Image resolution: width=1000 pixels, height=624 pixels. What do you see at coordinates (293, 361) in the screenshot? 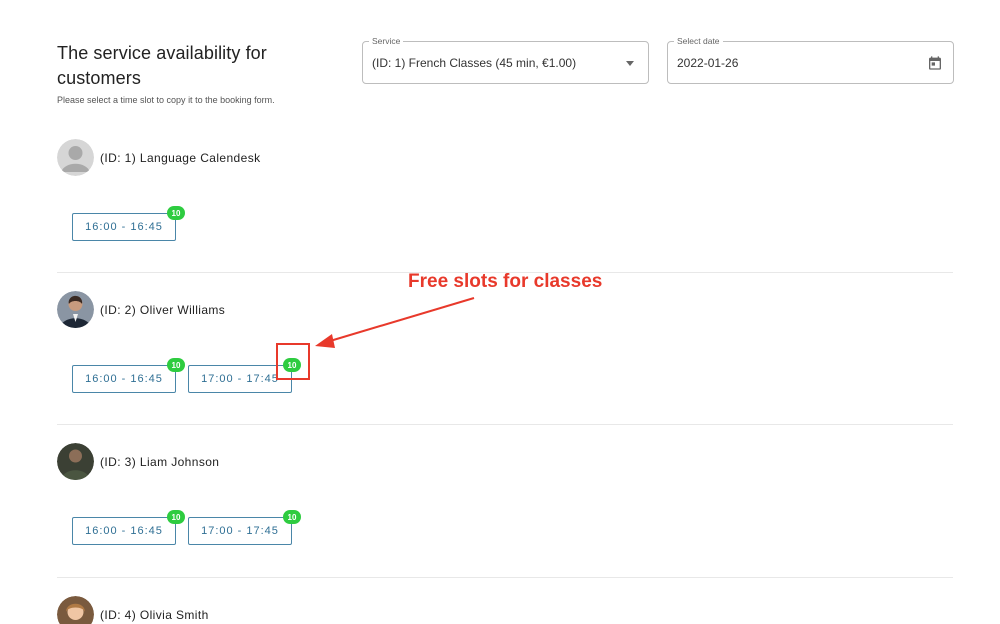
I see `annotation-highlight-box` at bounding box center [293, 361].